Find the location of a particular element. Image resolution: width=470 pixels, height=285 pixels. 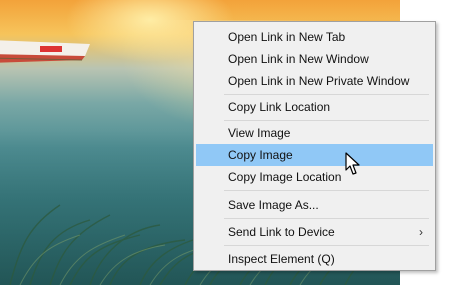

menu-item-label: Open Link in New Private Window is located at coordinates (319, 81).